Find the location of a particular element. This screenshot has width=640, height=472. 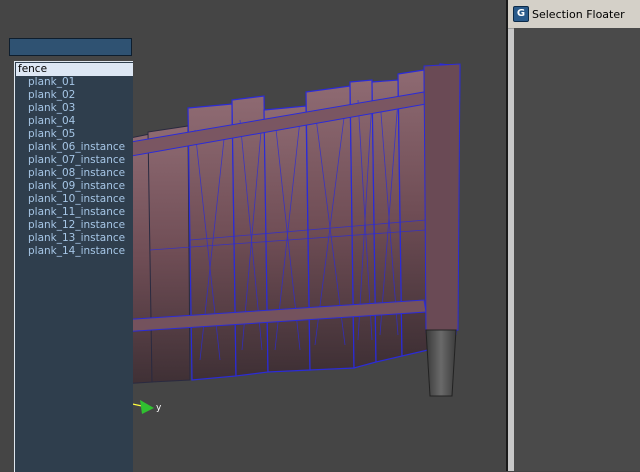

floater-titlebar: G Selection Floater is located at coordinates (574, 14).